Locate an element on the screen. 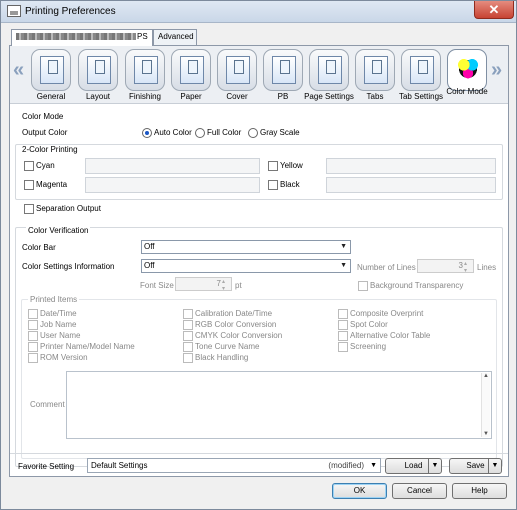 This screenshot has height=510, width=517. load-button-label: Load is located at coordinates (413, 465).